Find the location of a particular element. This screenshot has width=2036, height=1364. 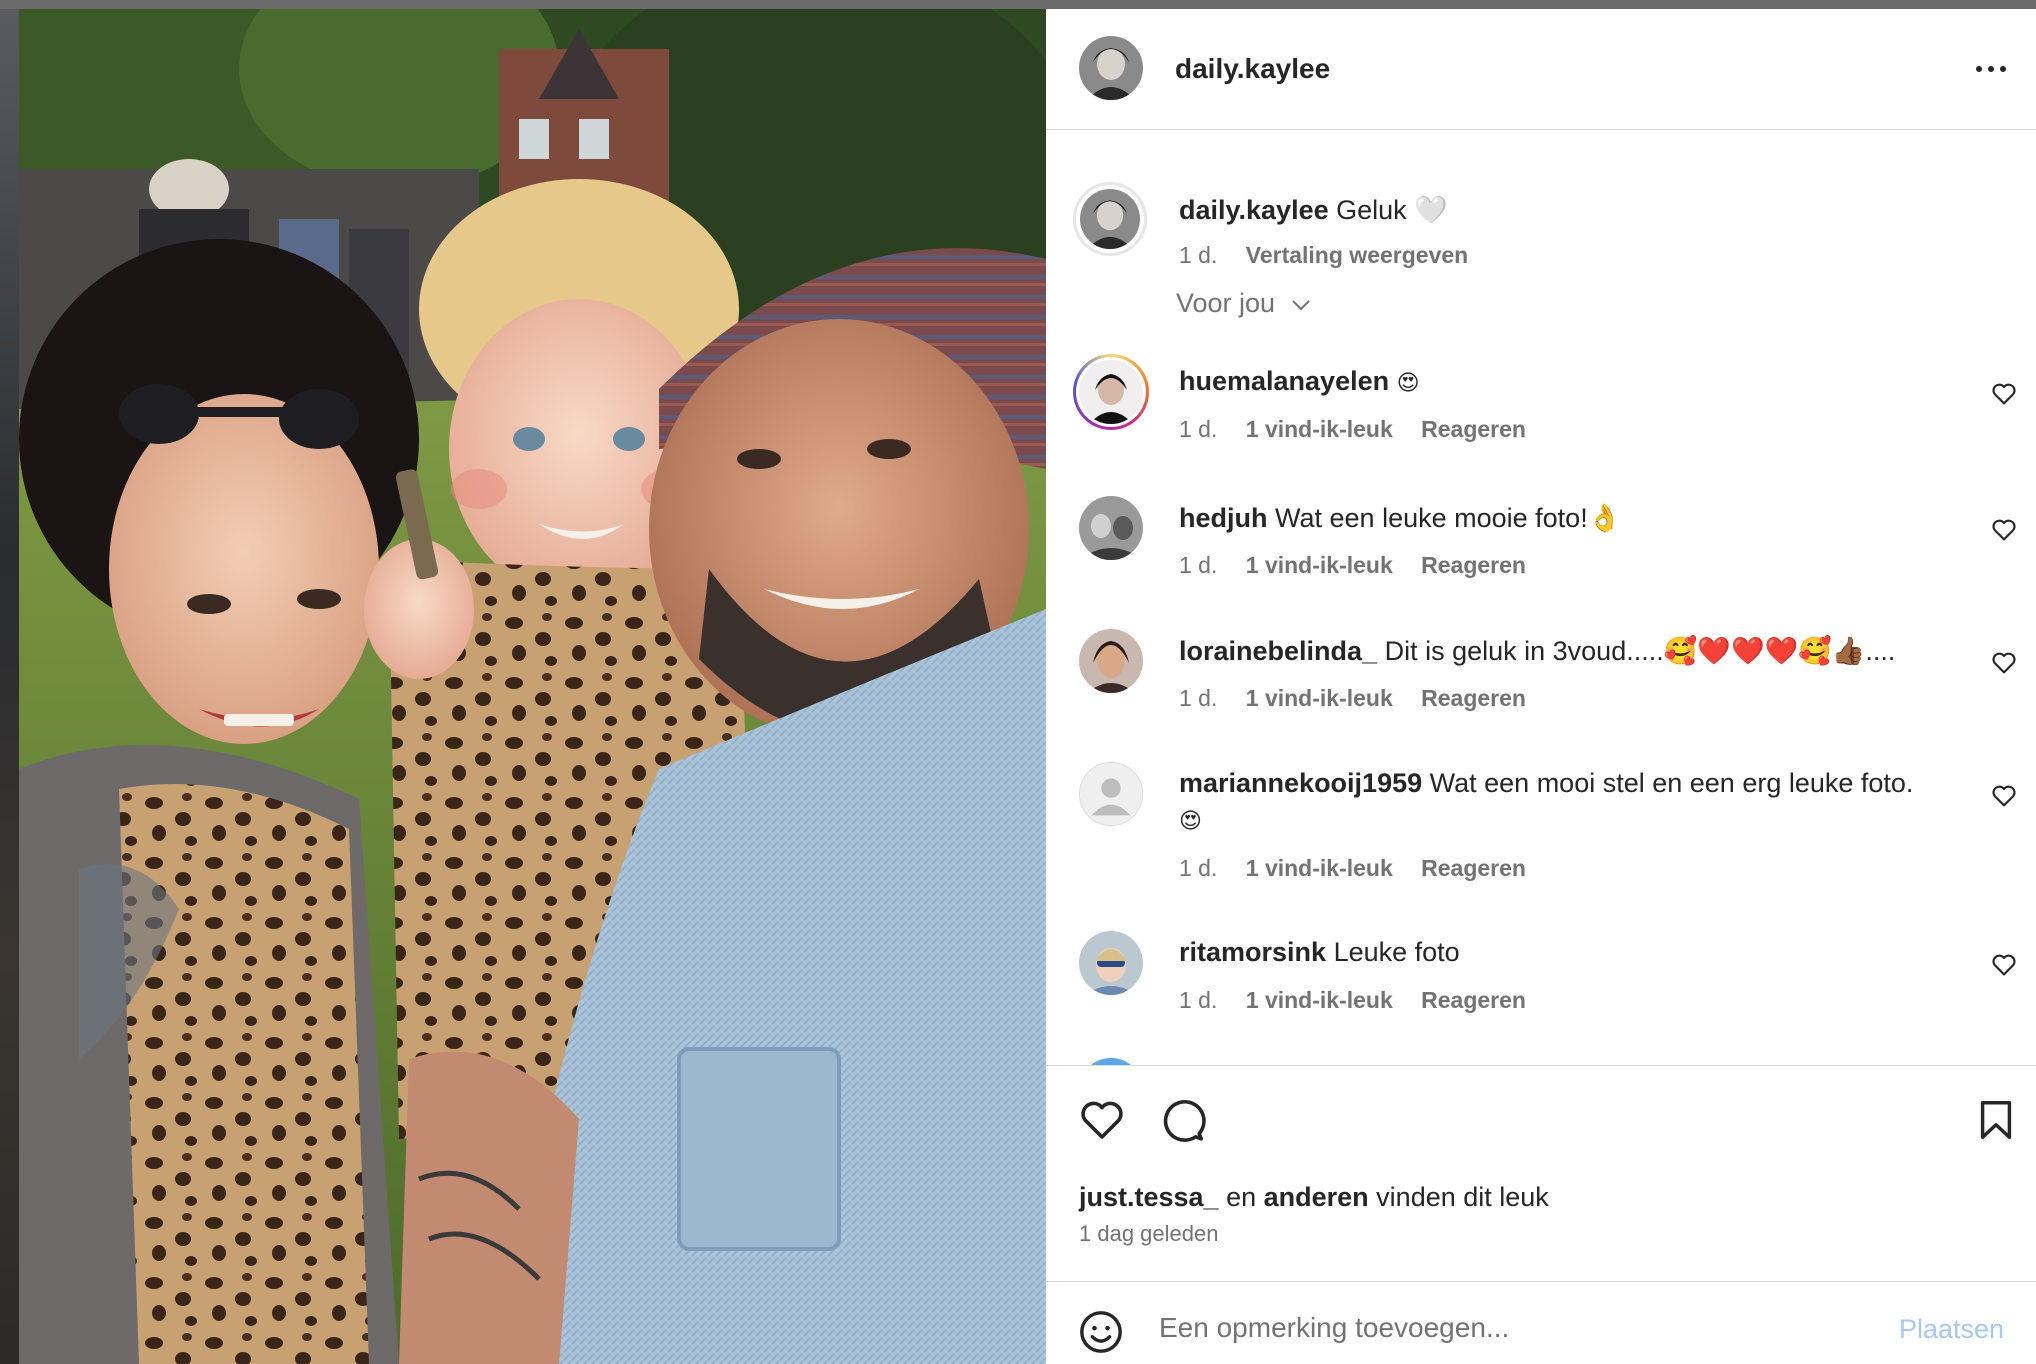

caption-meta: 1 d. Vertaling weergeven is located at coordinates (1334, 255).